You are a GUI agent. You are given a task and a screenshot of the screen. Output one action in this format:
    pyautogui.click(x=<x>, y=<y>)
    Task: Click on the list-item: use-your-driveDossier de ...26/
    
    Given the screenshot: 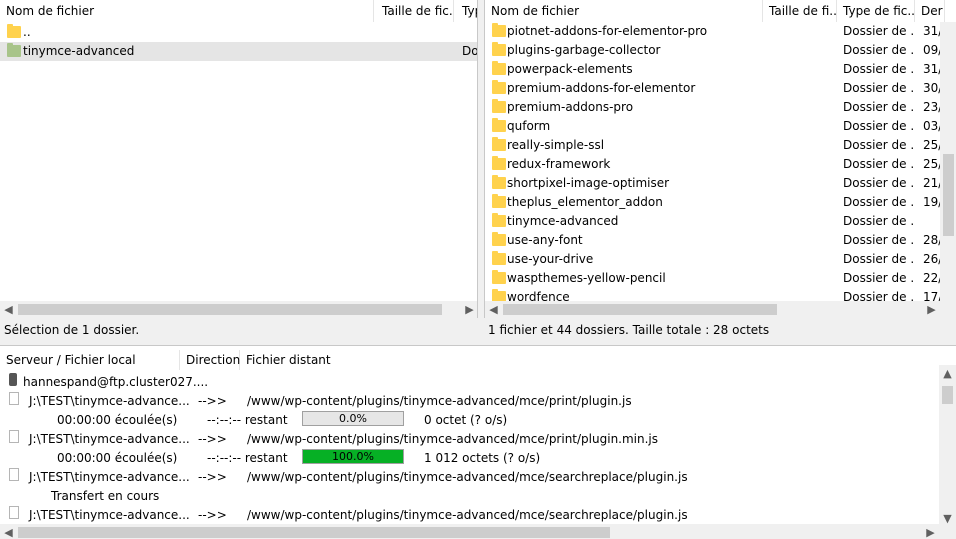 What is the action you would take?
    pyautogui.click(x=713, y=259)
    